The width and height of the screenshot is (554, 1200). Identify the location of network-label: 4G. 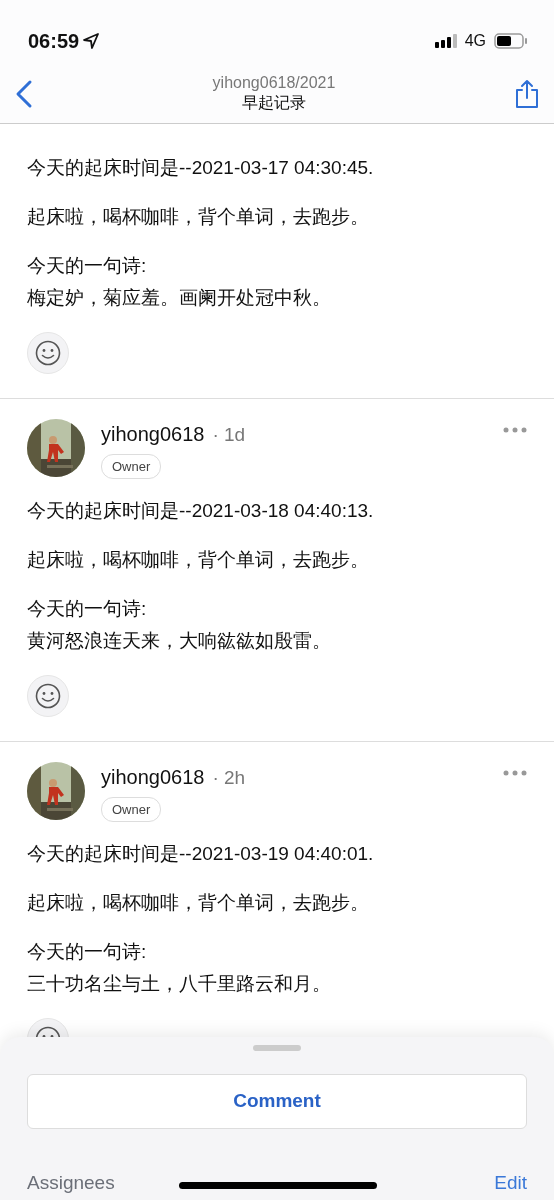
(475, 41).